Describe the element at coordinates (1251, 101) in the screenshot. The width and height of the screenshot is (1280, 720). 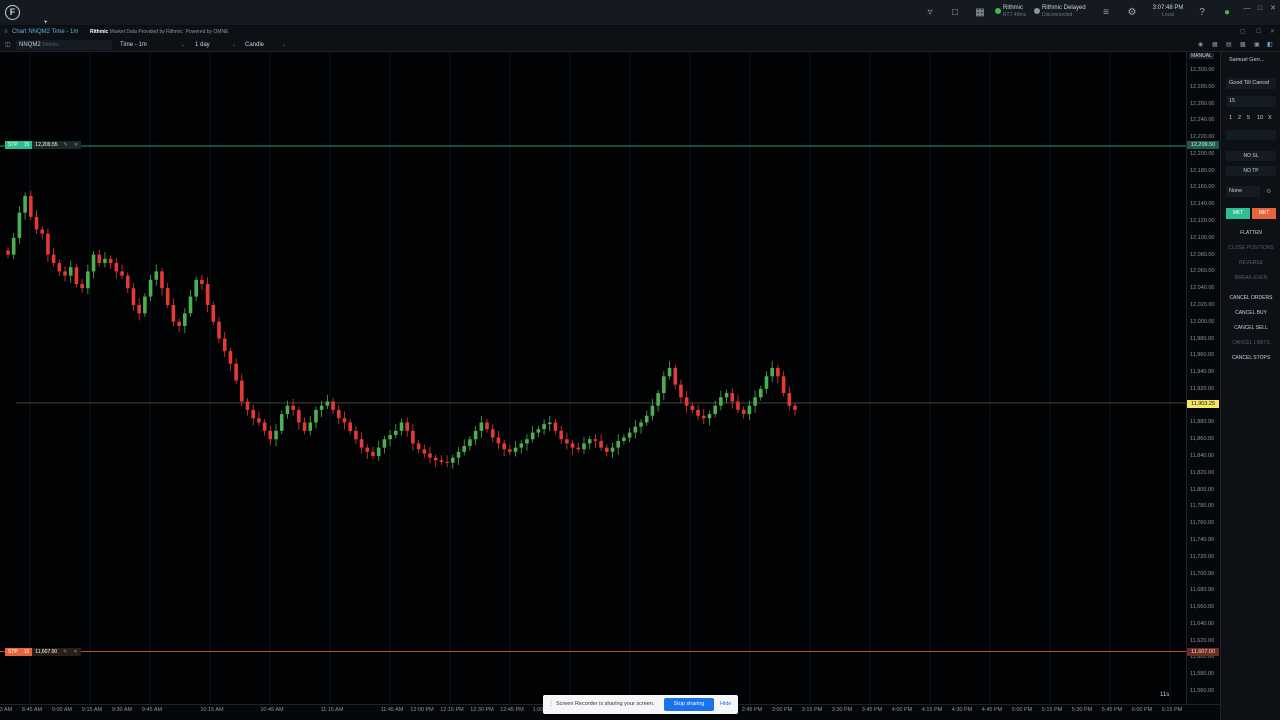
I see `quantity-input: 15` at that location.